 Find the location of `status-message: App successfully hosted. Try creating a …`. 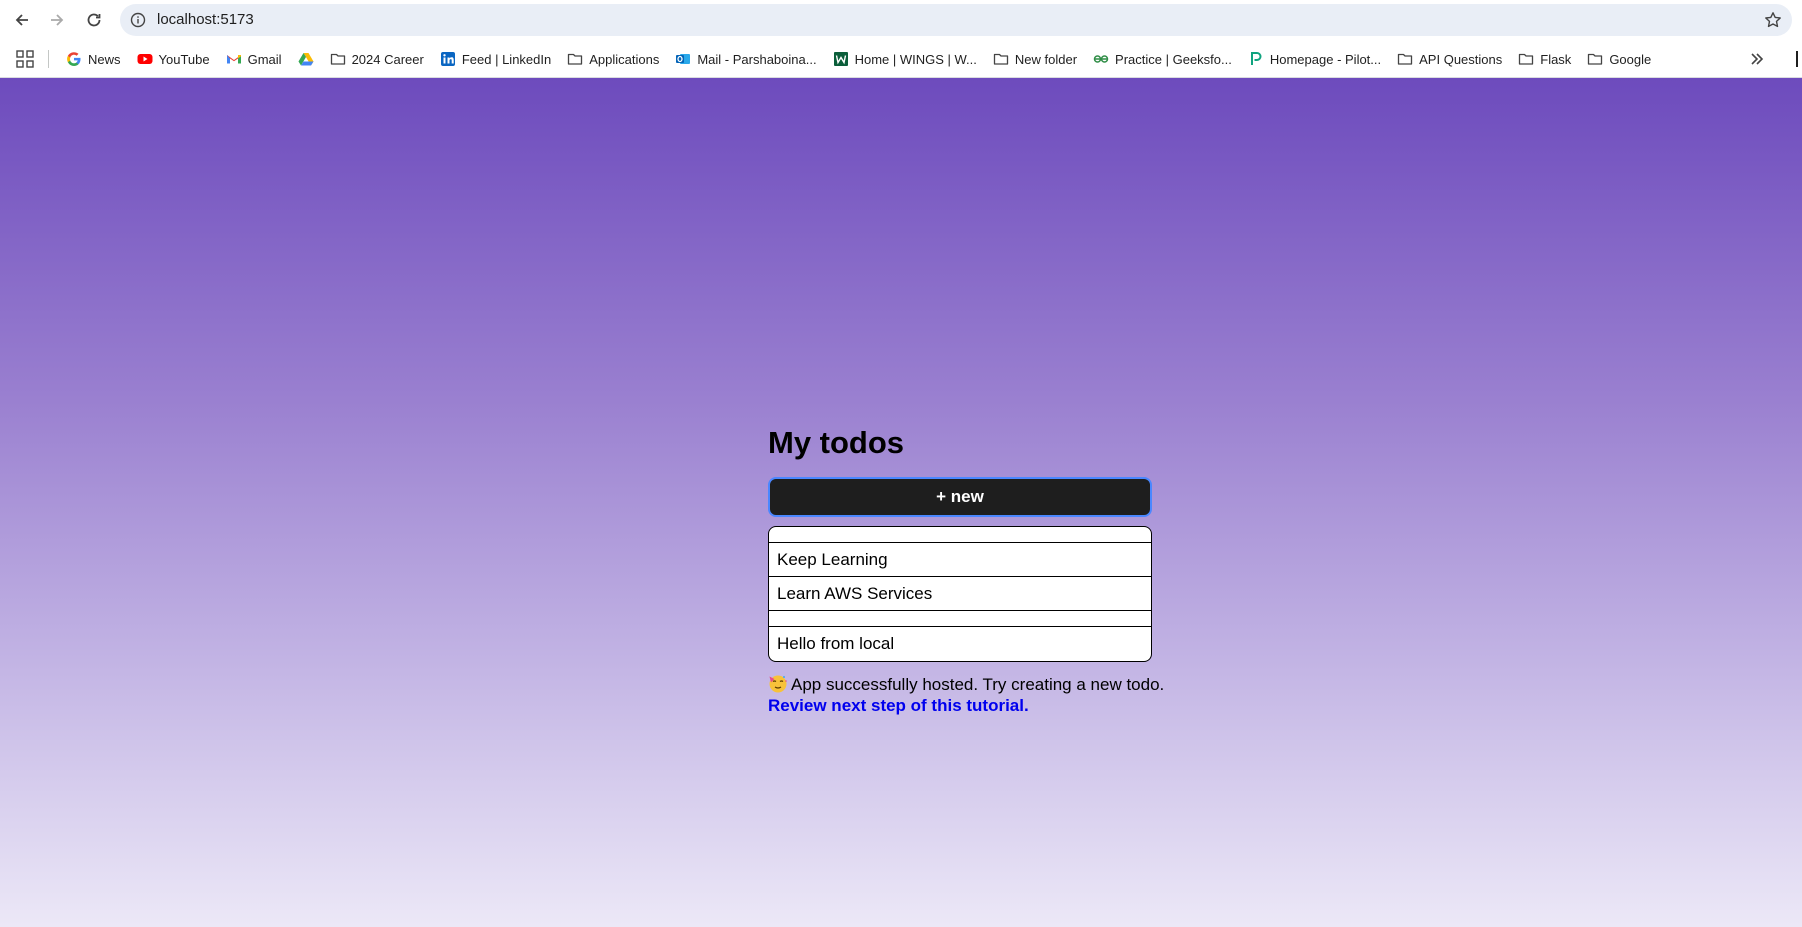

status-message: App successfully hosted. Try creating a … is located at coordinates (966, 684).